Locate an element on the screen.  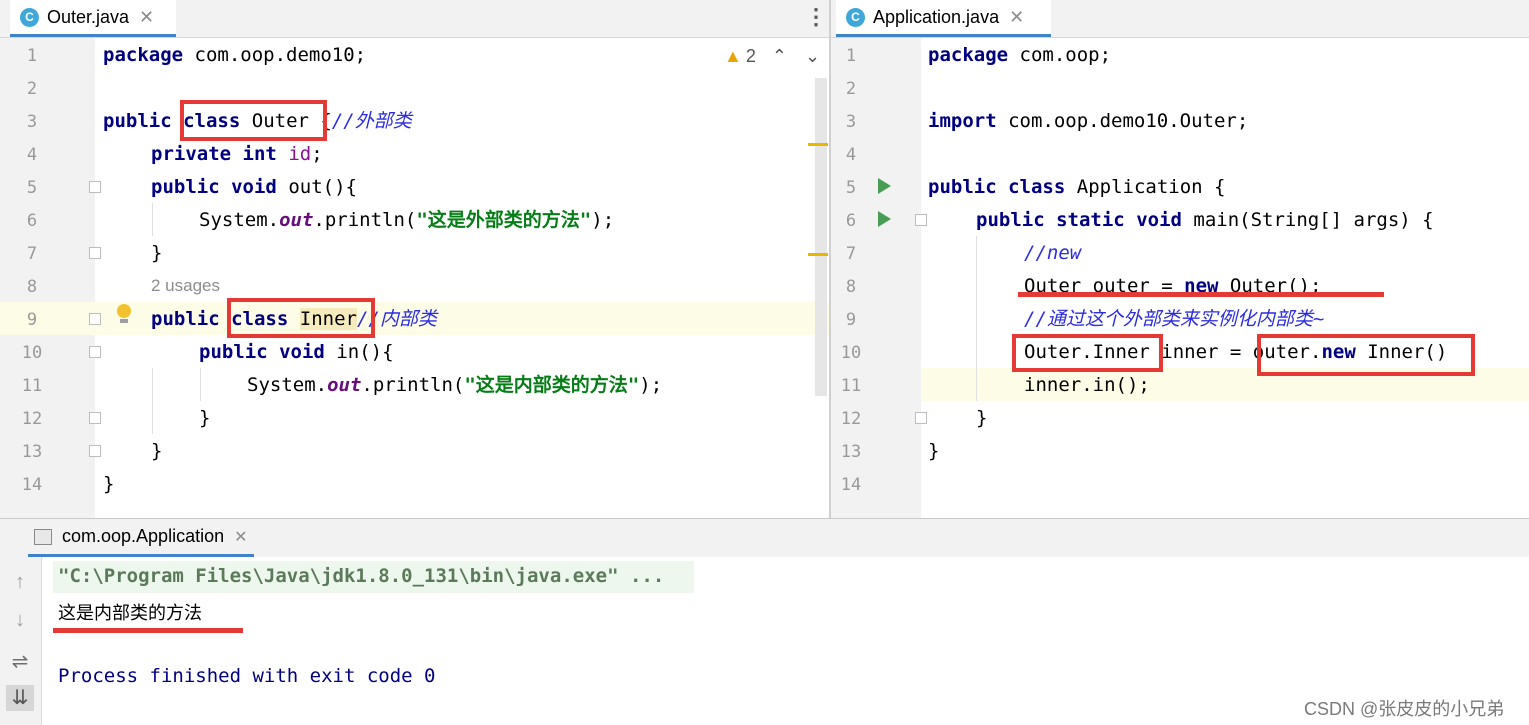
code-line-1: package com.oop.demo10; is located at coordinates (235, 55).